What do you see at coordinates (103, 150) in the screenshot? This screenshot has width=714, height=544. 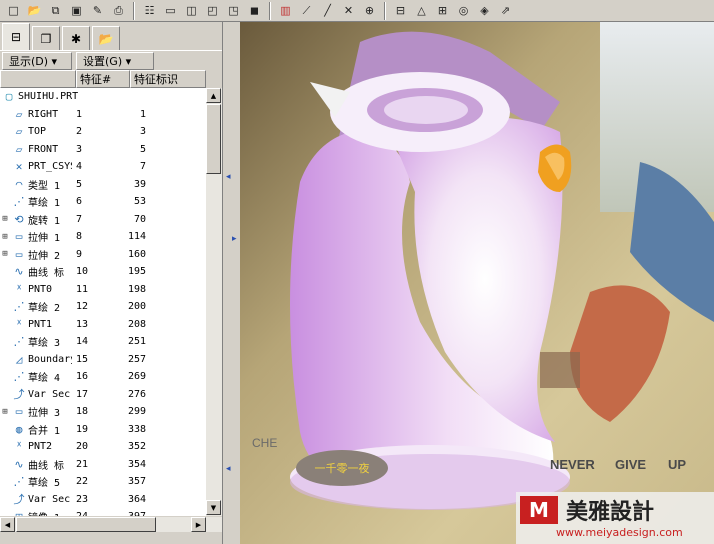 I see `tree-row: ▱ FRONT 3 5` at bounding box center [103, 150].